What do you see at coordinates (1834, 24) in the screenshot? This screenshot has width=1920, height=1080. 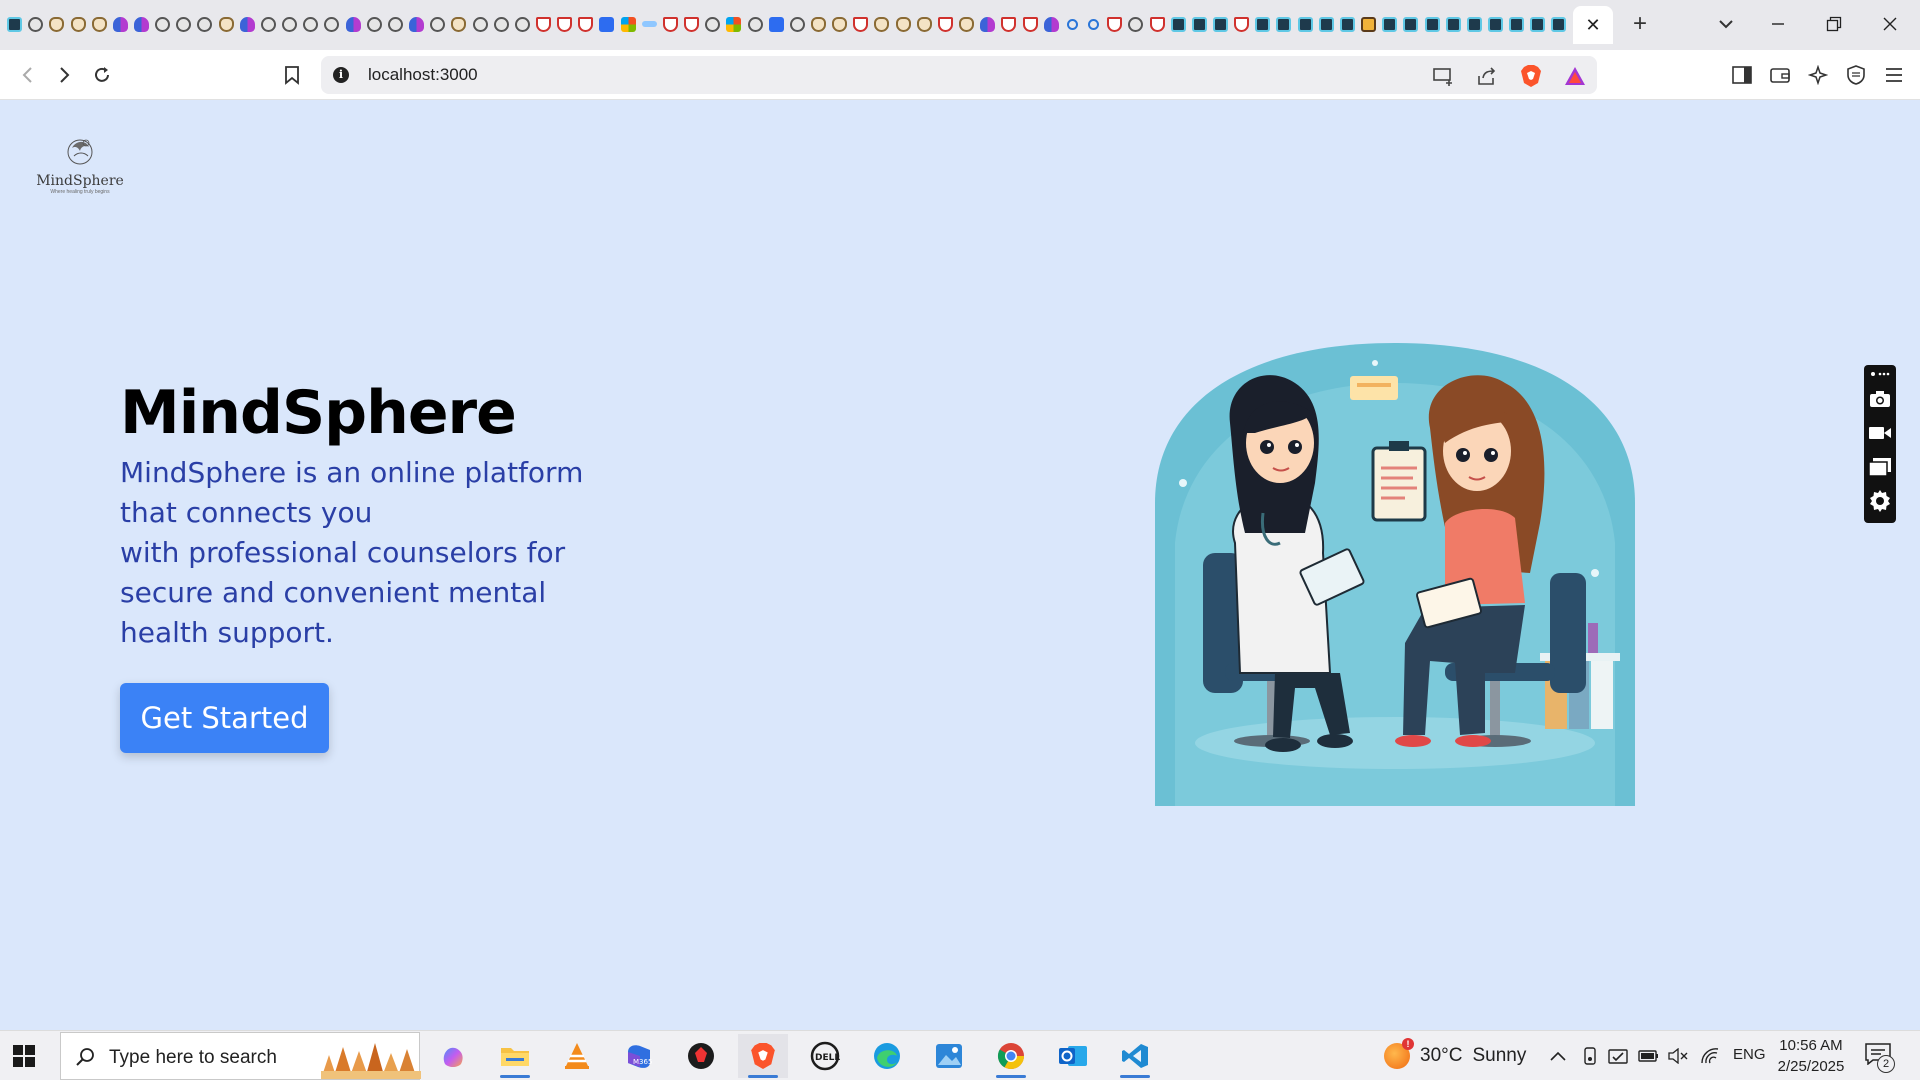 I see `restore-button` at bounding box center [1834, 24].